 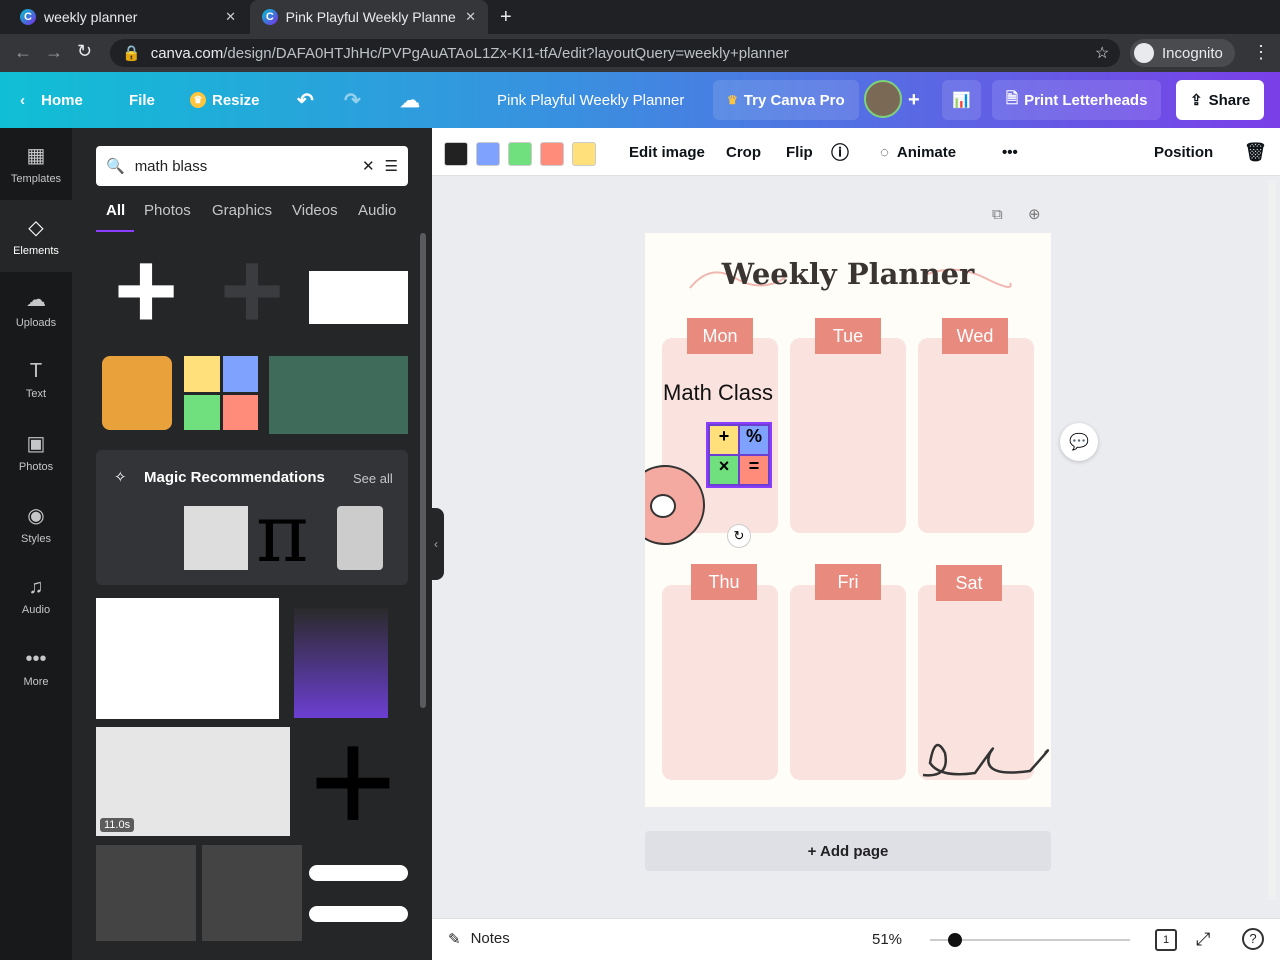 I want to click on rail-styles: ◉ Styles, so click(x=36, y=524).